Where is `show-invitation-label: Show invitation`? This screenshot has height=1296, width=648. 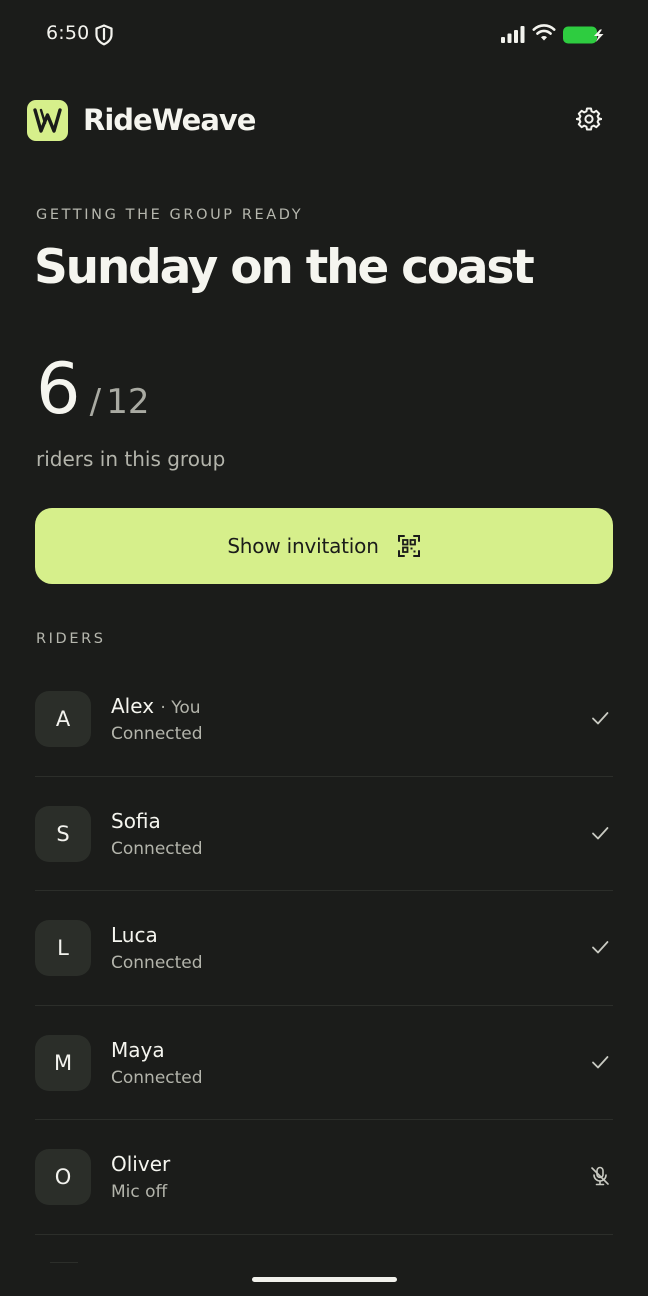 show-invitation-label: Show invitation is located at coordinates (303, 546).